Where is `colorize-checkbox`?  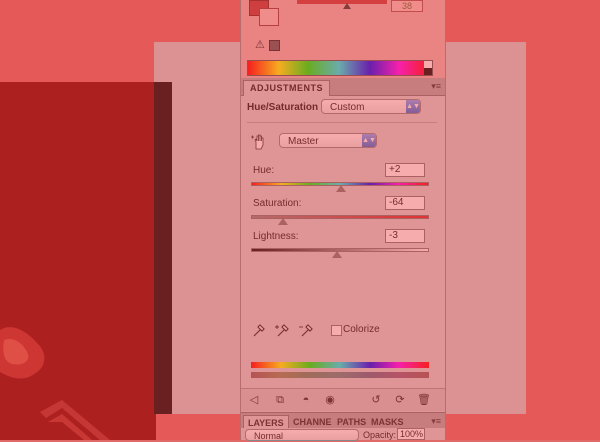
colorize-checkbox is located at coordinates (336, 330).